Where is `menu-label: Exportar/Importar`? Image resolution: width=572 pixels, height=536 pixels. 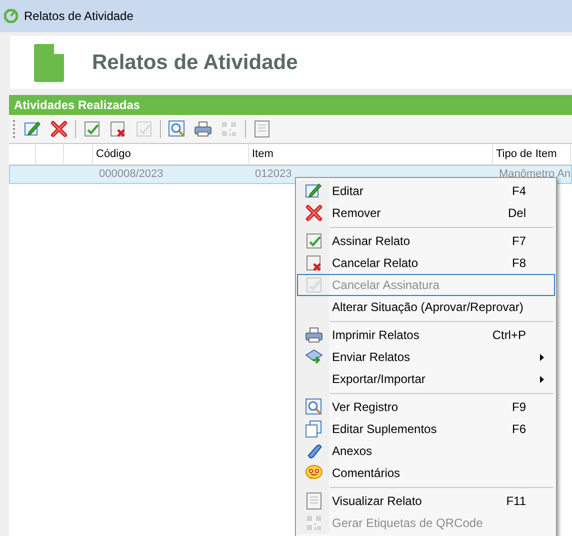 menu-label: Exportar/Importar is located at coordinates (379, 379).